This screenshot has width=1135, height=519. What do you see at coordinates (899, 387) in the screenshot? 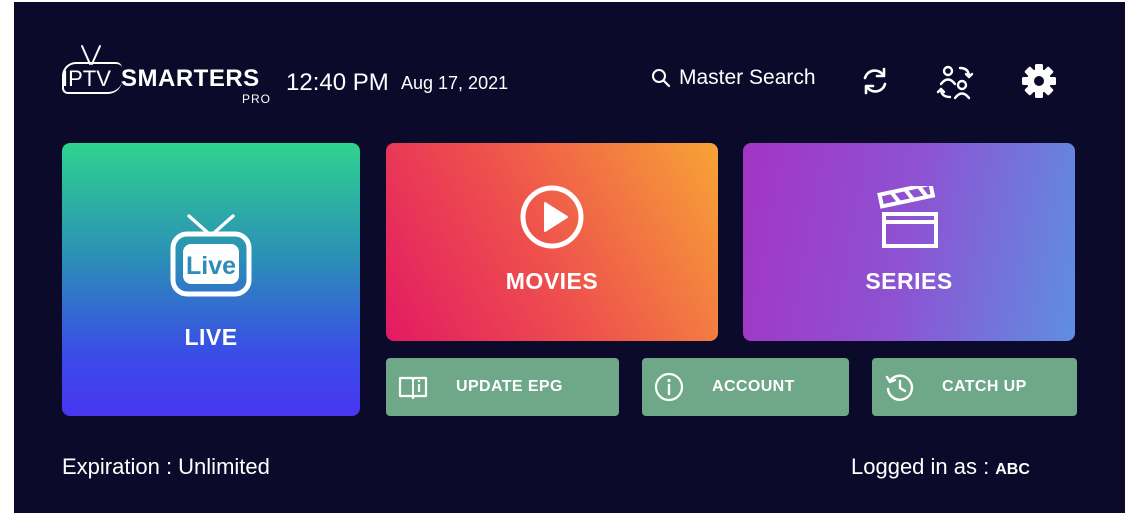
I see `history-icon` at bounding box center [899, 387].